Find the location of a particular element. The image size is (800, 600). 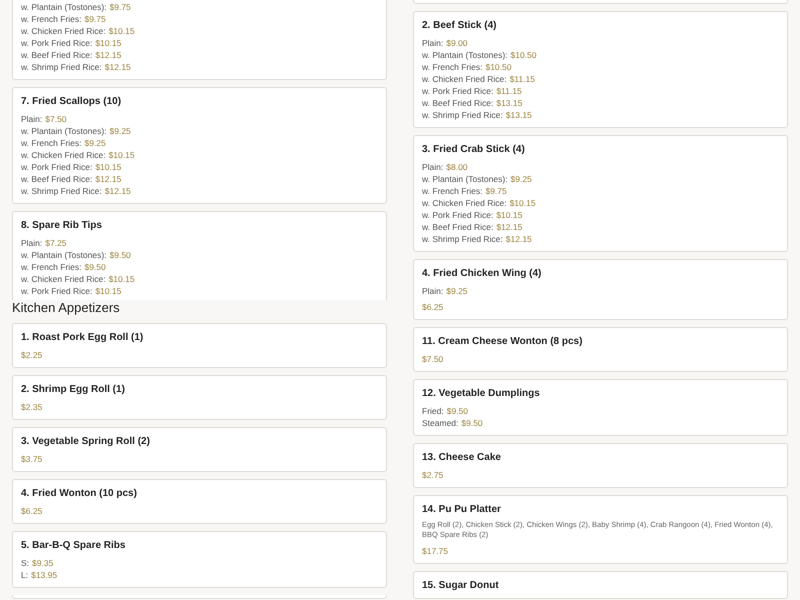

item-title: 2. Shrimp Egg Roll (1) is located at coordinates (73, 390).